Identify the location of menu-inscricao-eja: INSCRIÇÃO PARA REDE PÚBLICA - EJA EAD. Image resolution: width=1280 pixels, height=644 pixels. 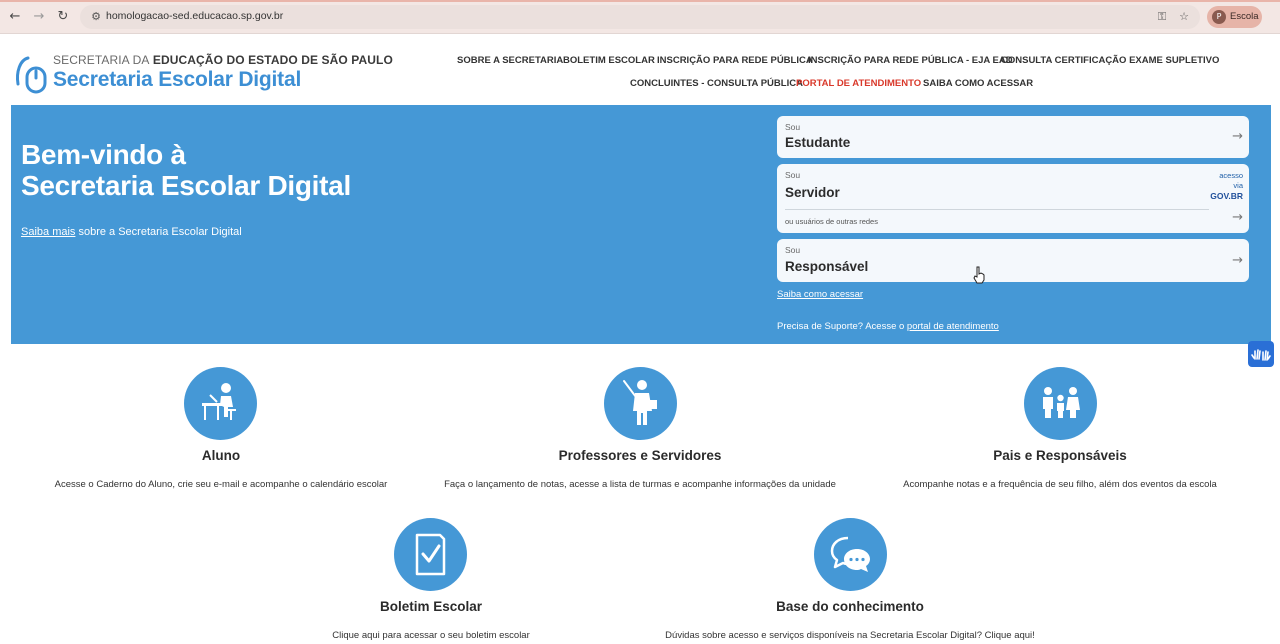
(910, 60).